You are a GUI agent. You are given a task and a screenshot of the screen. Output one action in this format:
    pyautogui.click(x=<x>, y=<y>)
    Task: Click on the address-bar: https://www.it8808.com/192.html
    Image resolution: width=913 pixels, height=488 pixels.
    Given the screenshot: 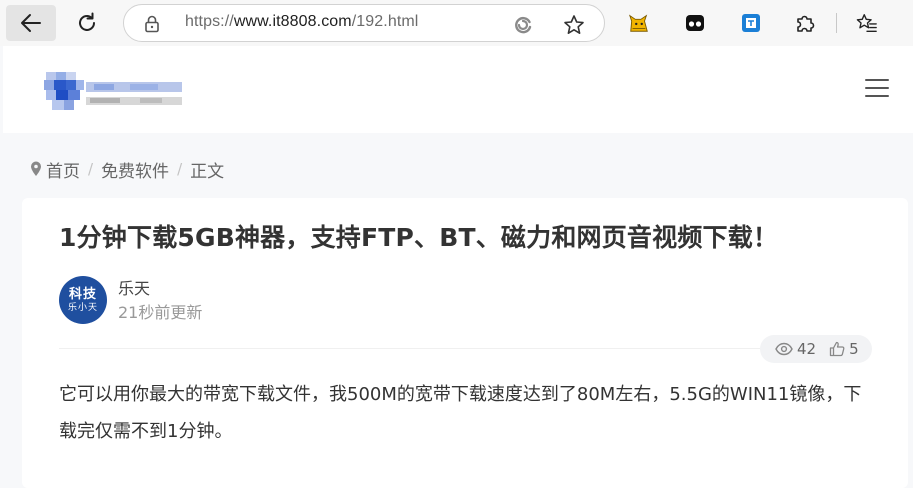 What is the action you would take?
    pyautogui.click(x=364, y=23)
    